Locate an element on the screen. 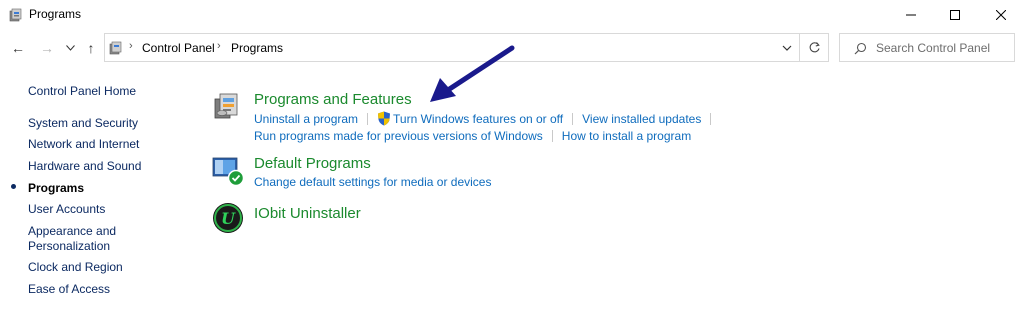 The height and width of the screenshot is (319, 1024). close-icon is located at coordinates (1001, 15).